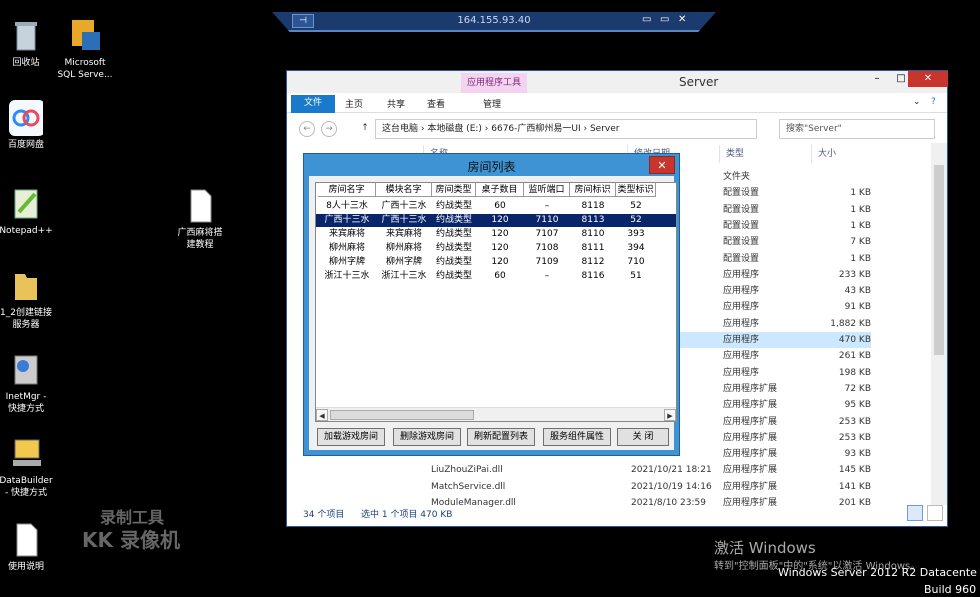 Image resolution: width=980 pixels, height=597 pixels. Describe the element at coordinates (496, 234) in the screenshot. I see `room-row: 来宾麻将 来宾麻将 约战类型 120 7107 8110 393` at that location.